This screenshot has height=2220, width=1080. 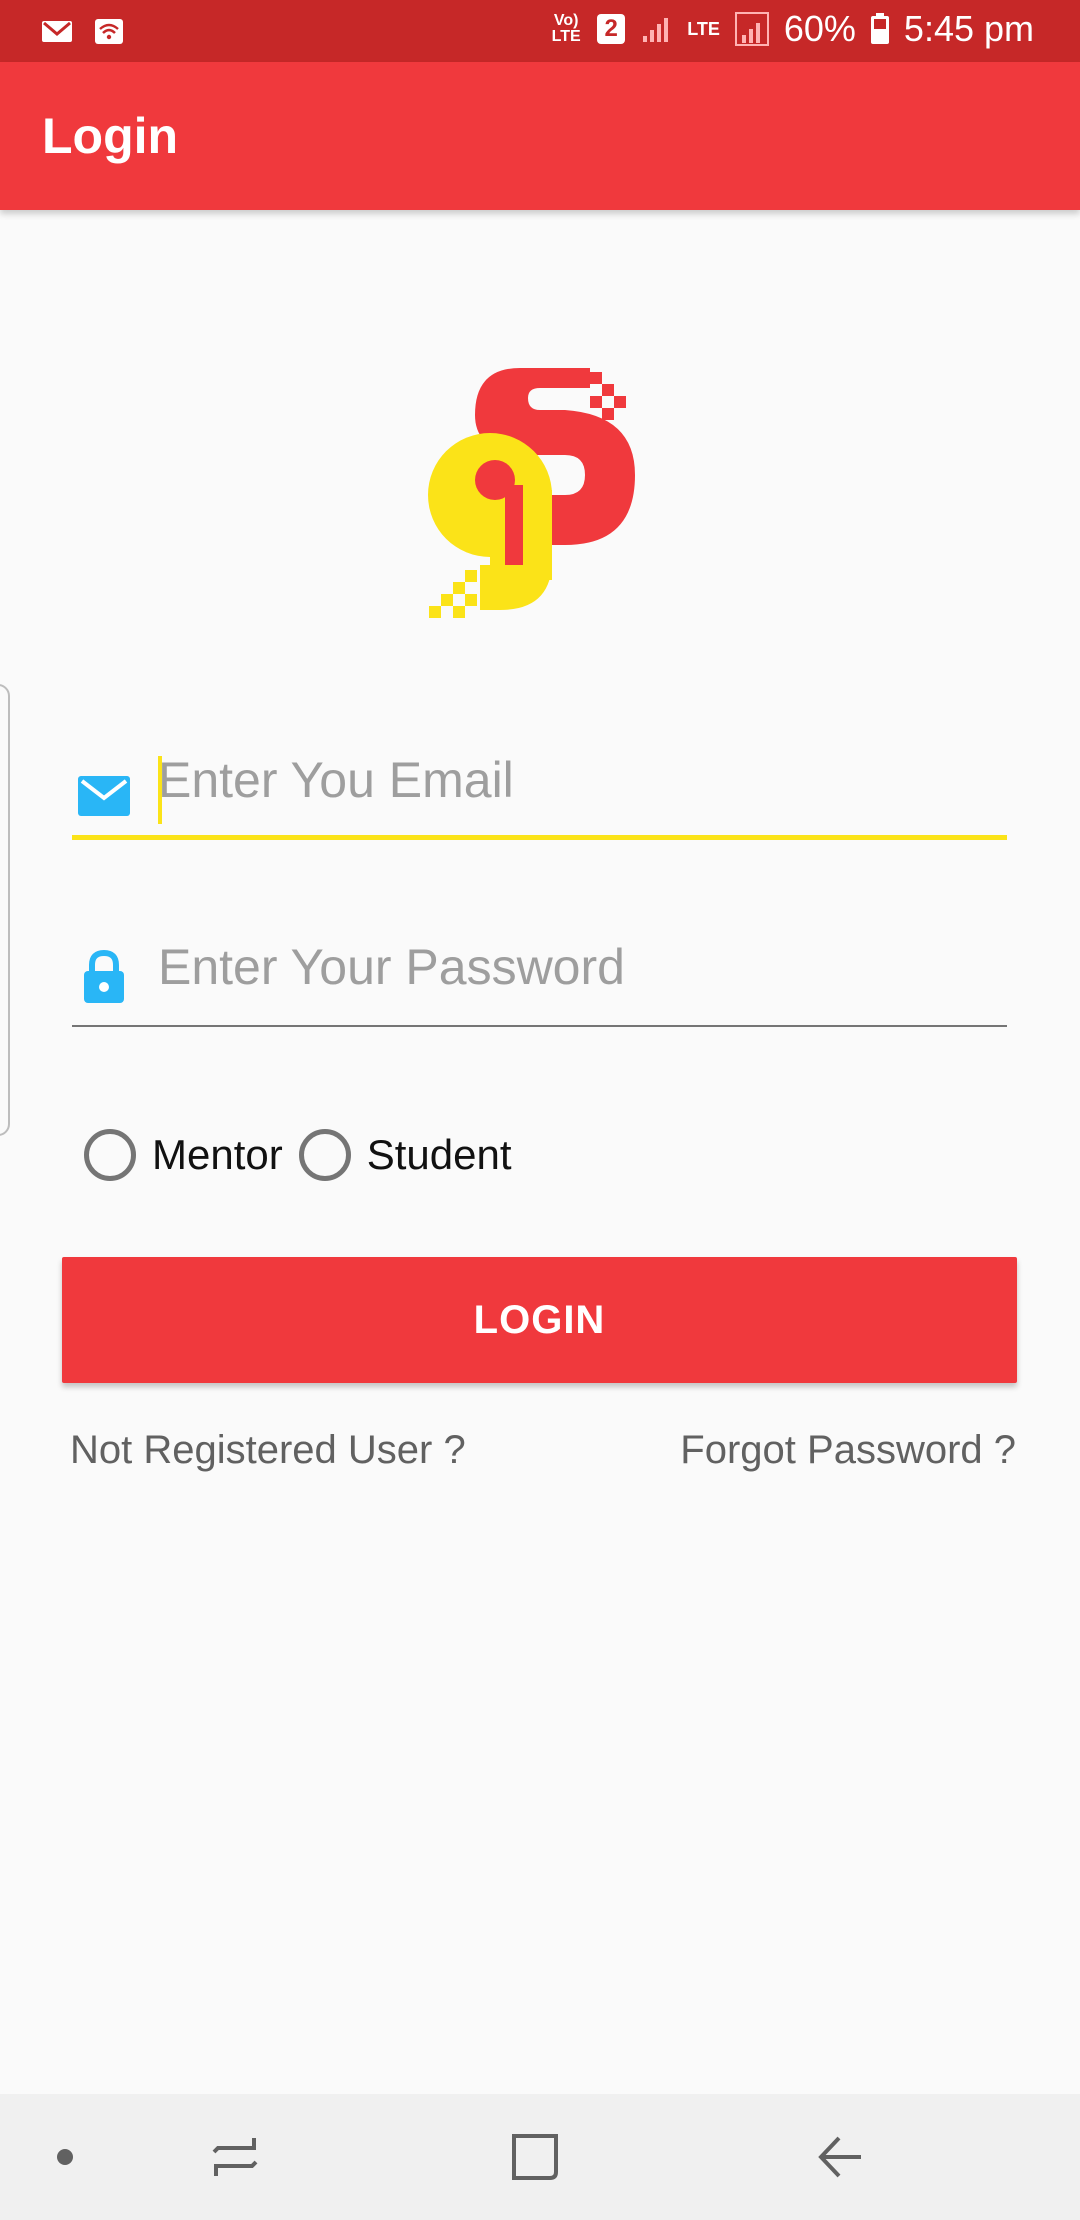 I want to click on system-nav-bar, so click(x=540, y=2157).